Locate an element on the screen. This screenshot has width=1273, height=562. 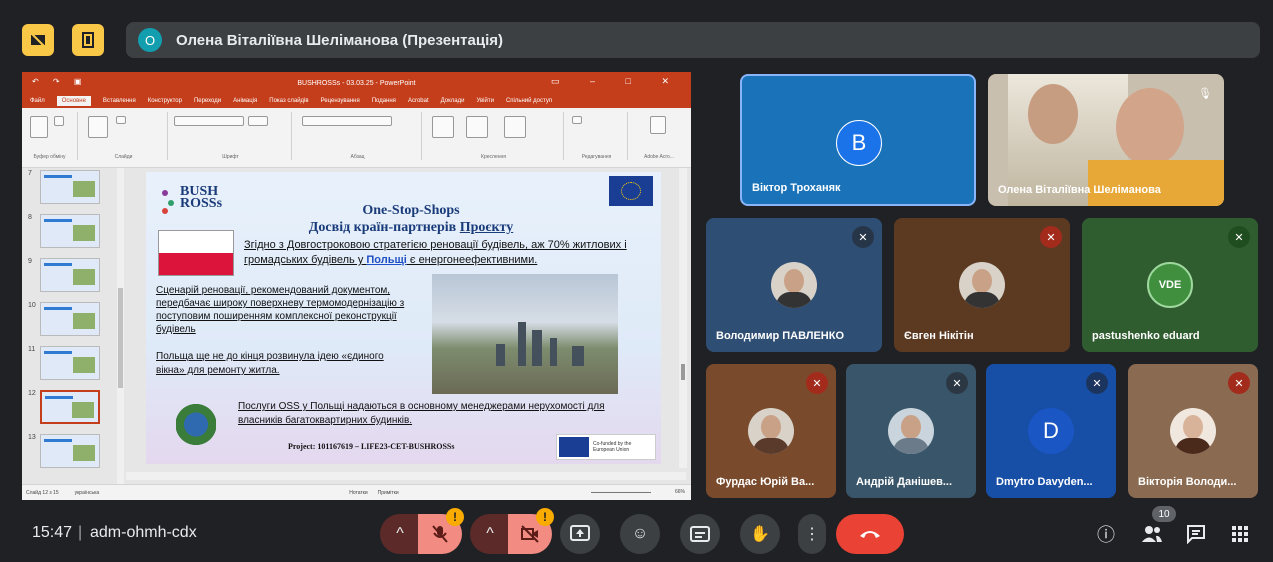
people-button is located at coordinates (1152, 534).